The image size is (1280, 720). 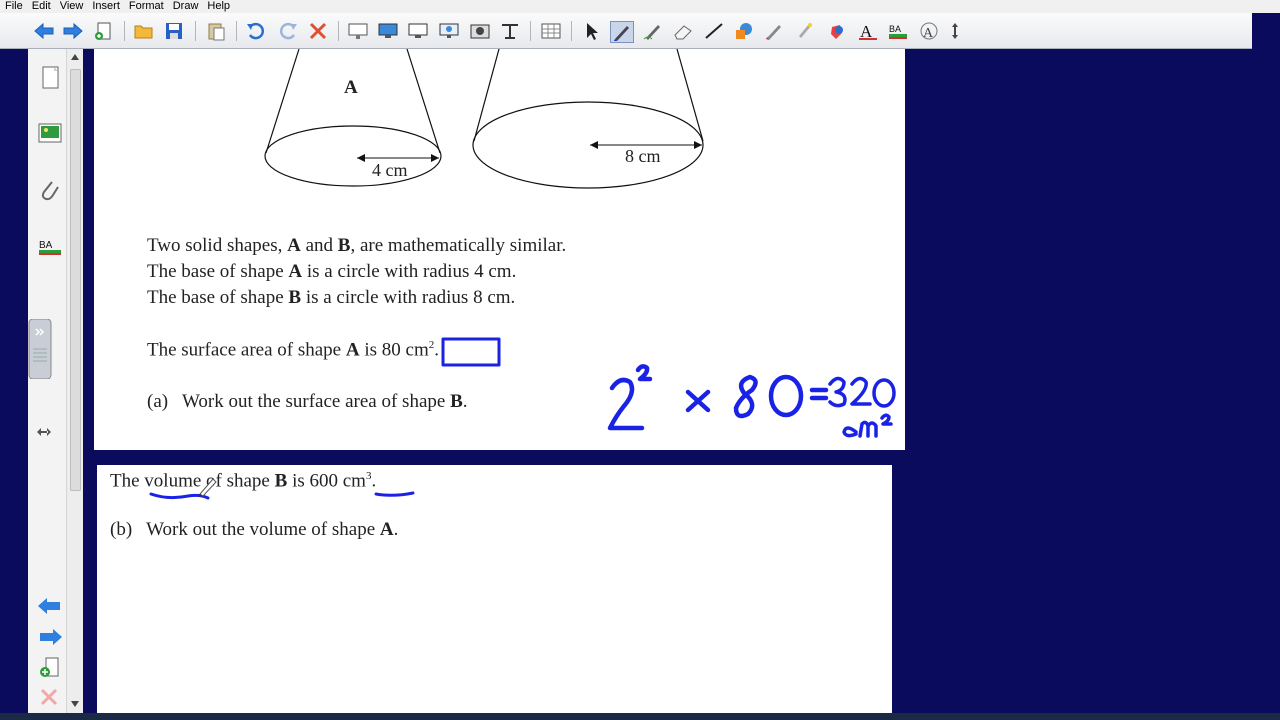 What do you see at coordinates (449, 31) in the screenshot?
I see `projector-icon` at bounding box center [449, 31].